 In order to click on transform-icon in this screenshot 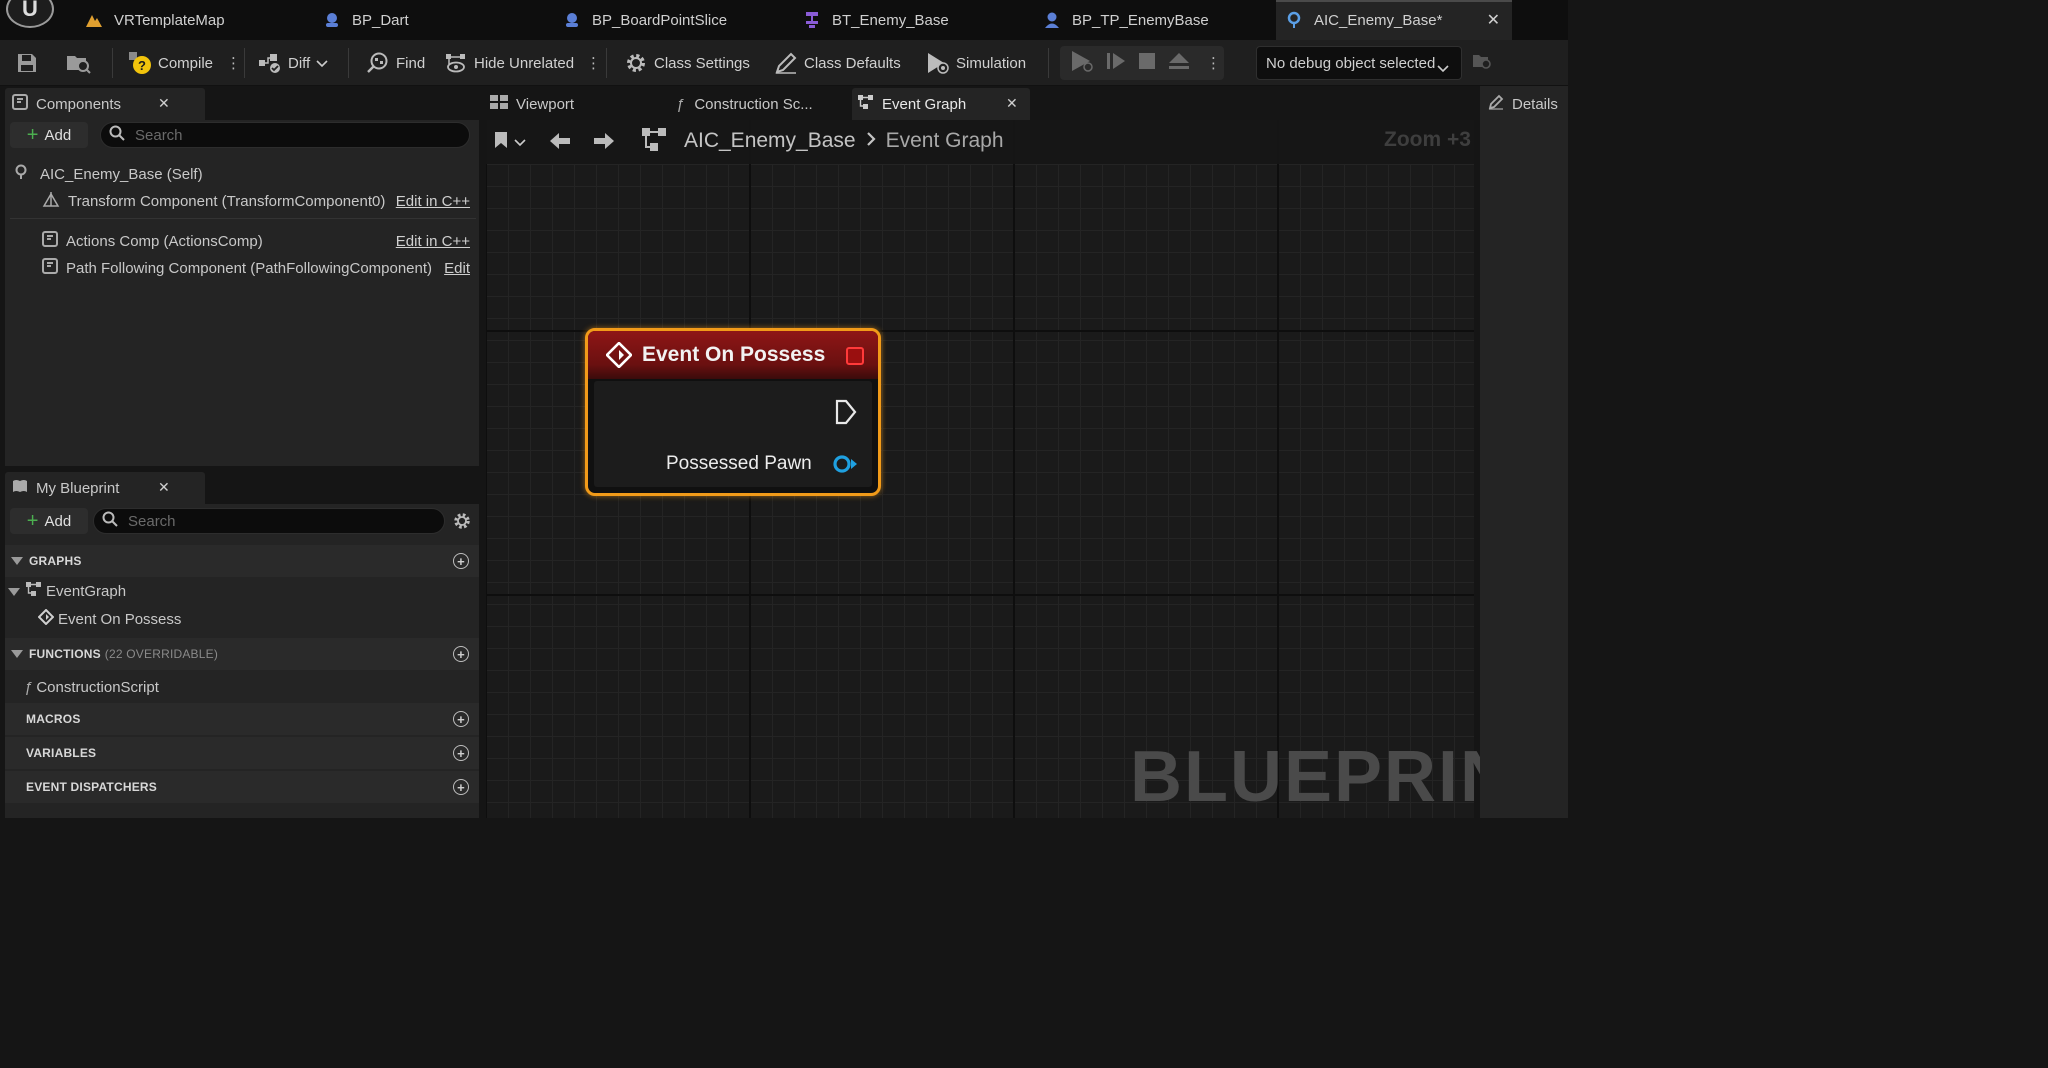, I will do `click(51, 201)`.